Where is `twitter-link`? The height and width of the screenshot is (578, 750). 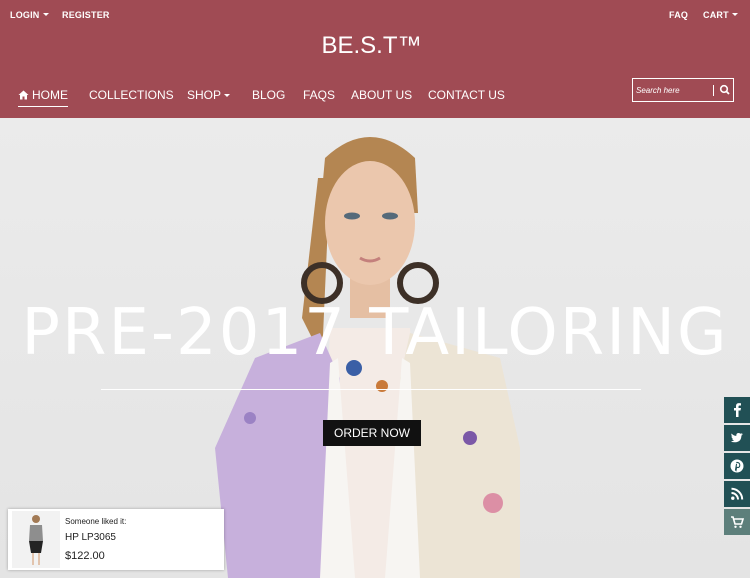
twitter-link is located at coordinates (737, 438).